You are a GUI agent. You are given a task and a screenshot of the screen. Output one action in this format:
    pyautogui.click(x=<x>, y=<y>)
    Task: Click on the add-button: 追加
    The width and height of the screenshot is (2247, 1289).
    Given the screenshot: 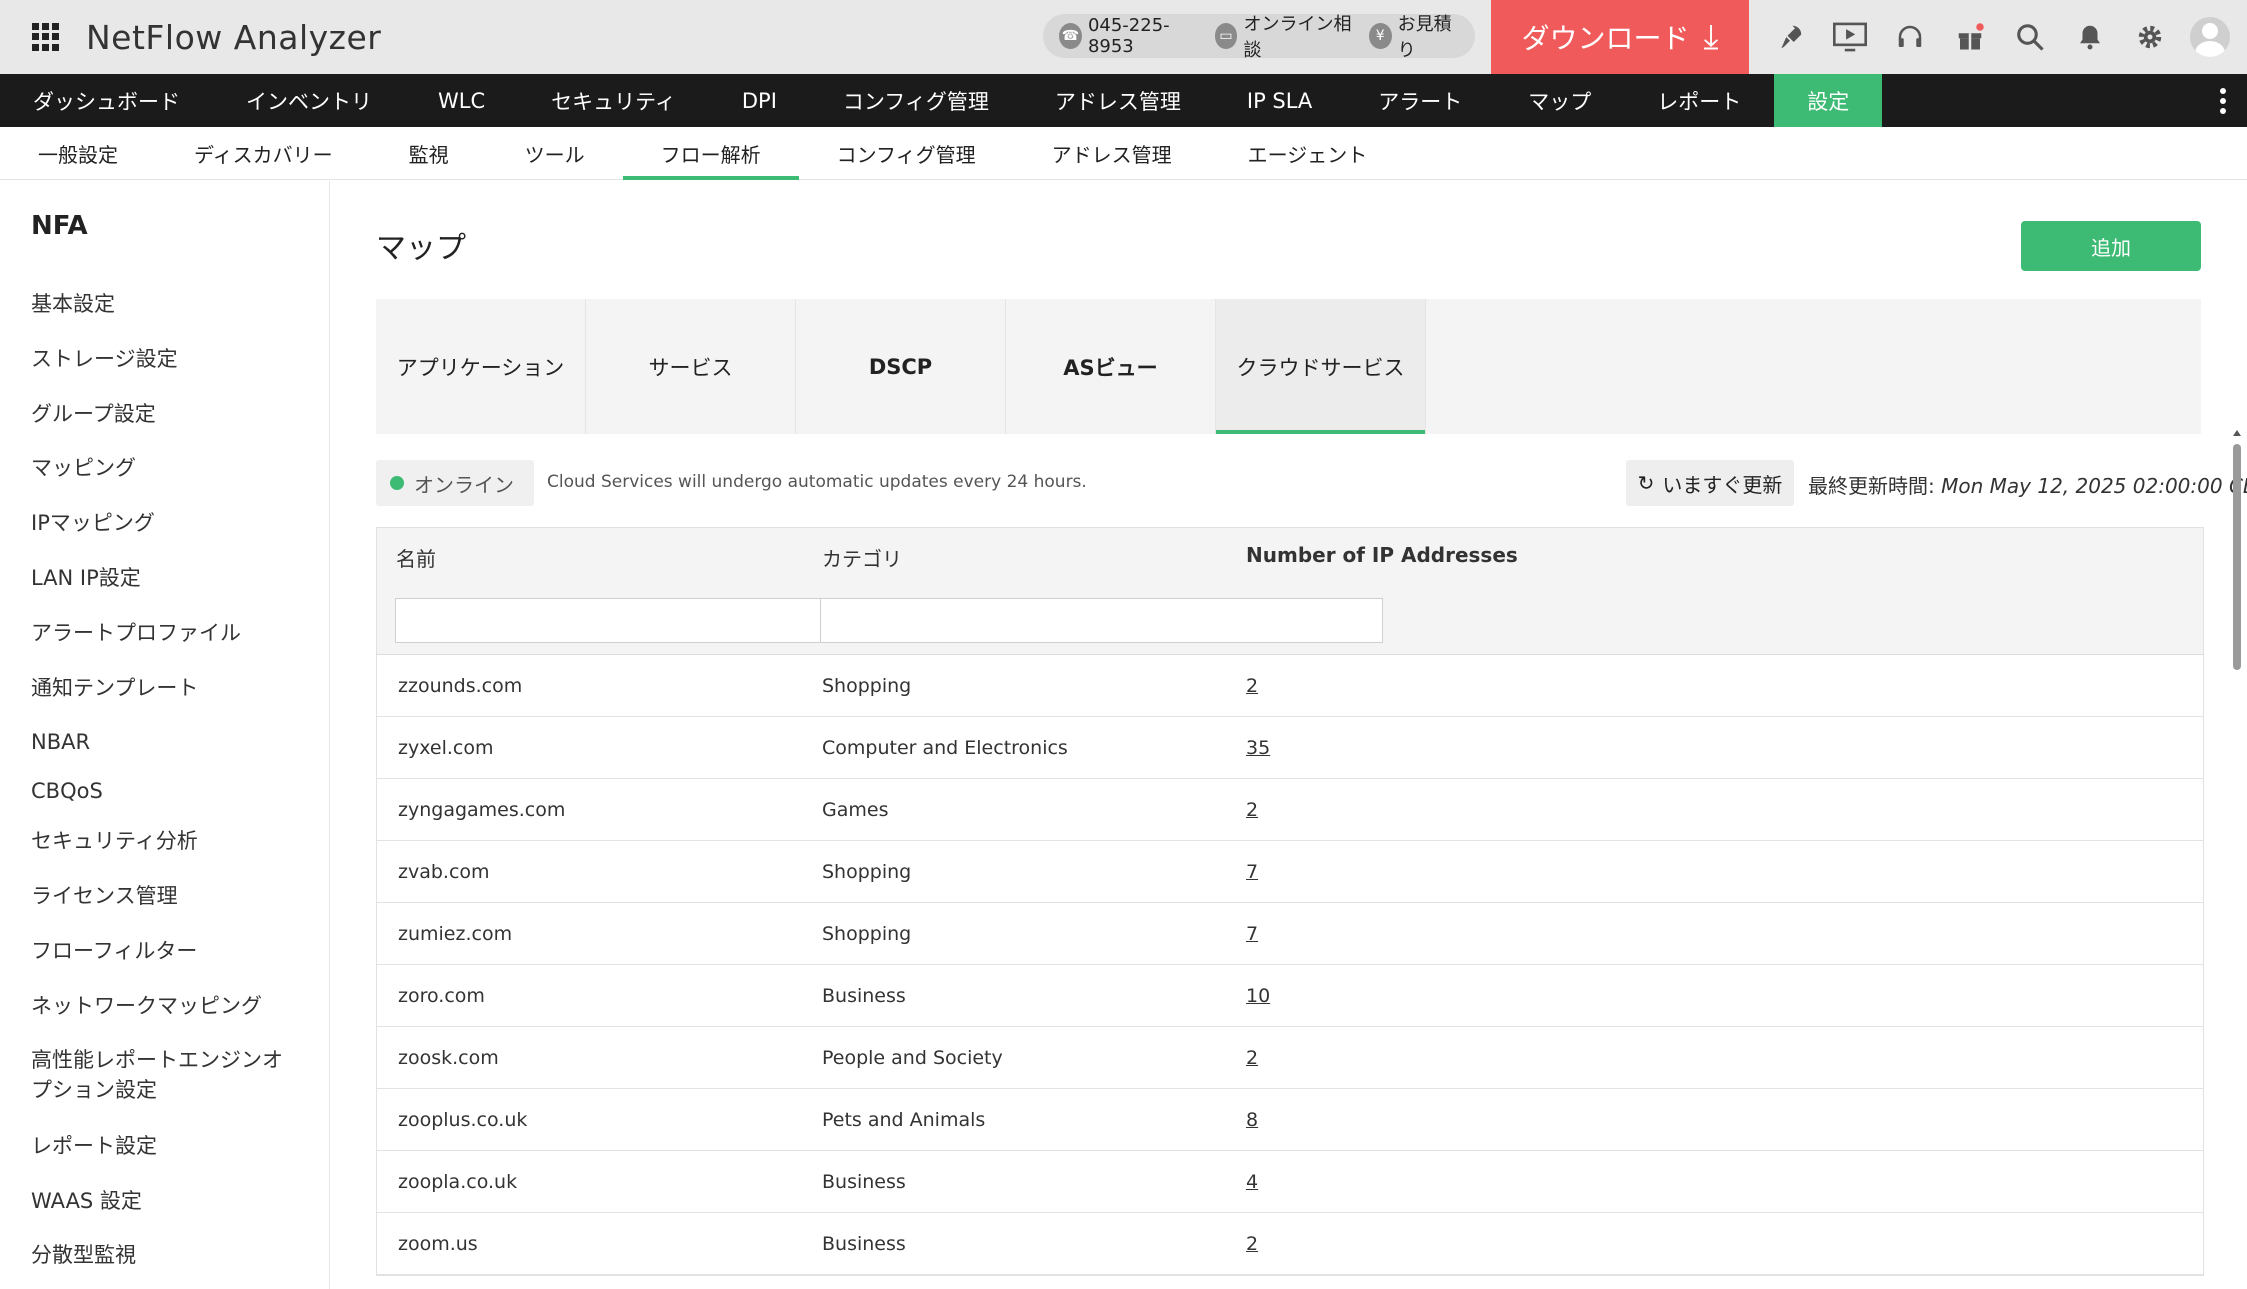 What is the action you would take?
    pyautogui.click(x=2111, y=246)
    